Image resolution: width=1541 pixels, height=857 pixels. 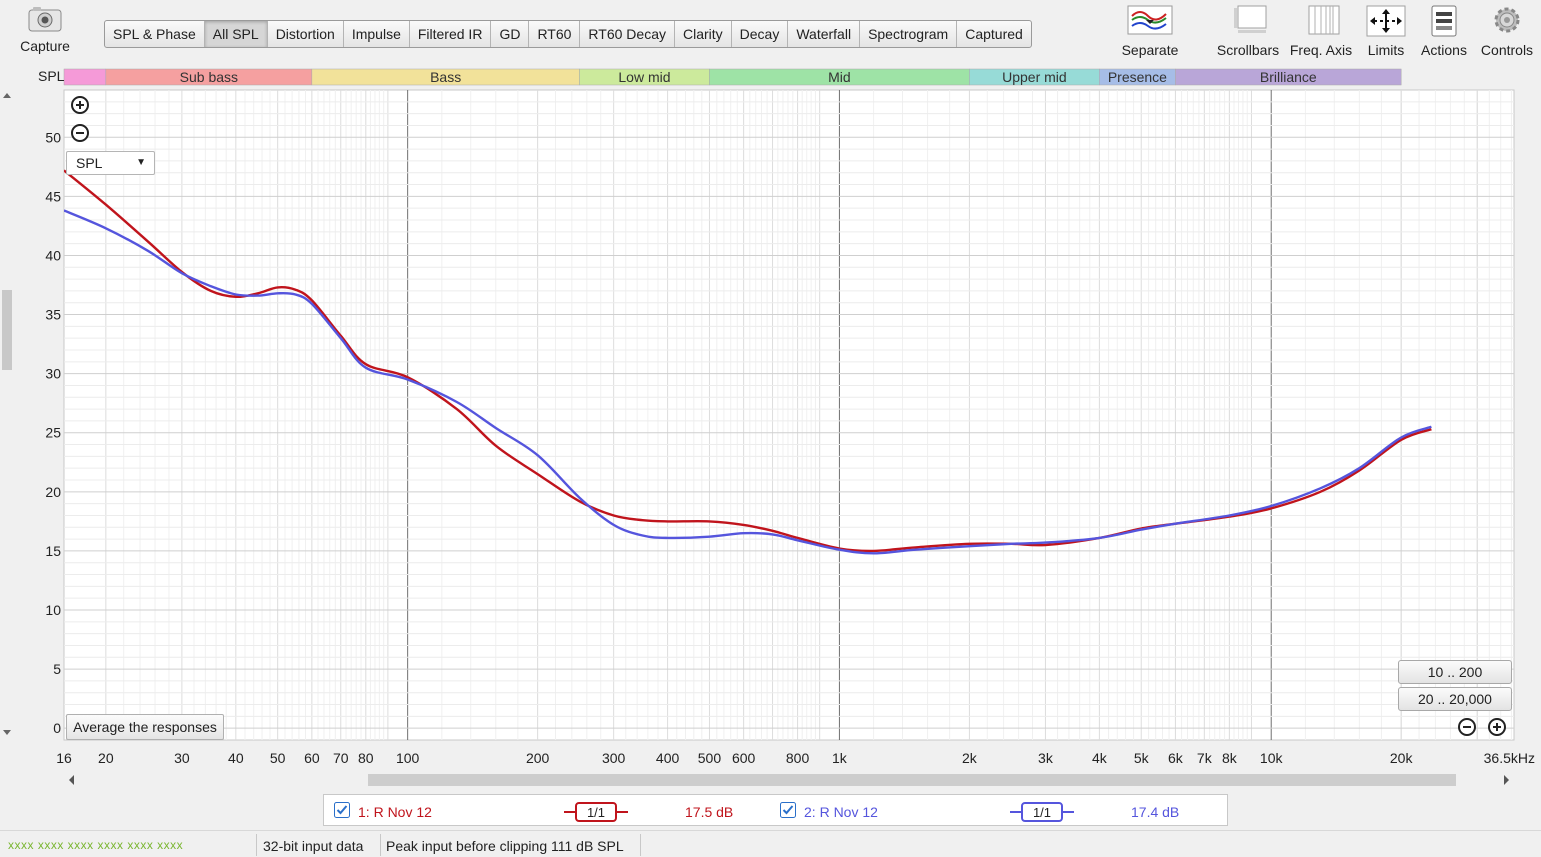 What do you see at coordinates (1034, 77) in the screenshot?
I see `band-label: Upper mid` at bounding box center [1034, 77].